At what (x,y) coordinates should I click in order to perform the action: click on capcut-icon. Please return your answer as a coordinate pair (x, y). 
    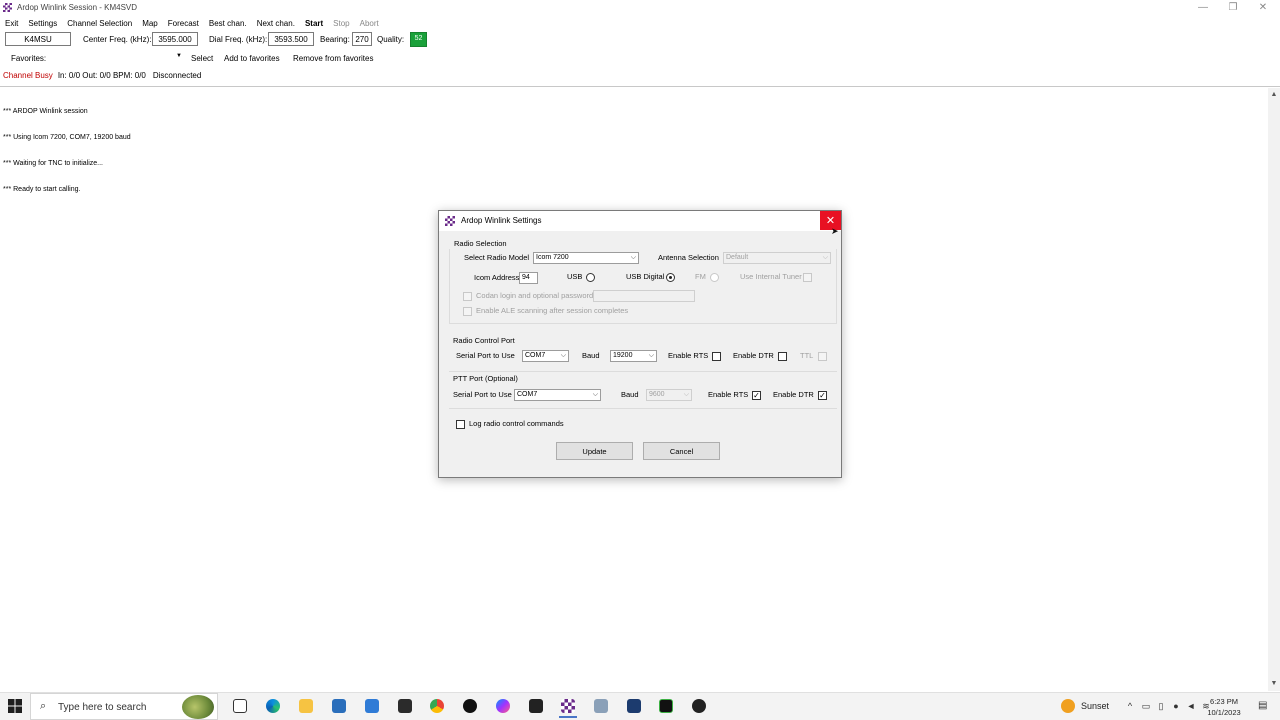
    Looking at the image, I should click on (536, 706).